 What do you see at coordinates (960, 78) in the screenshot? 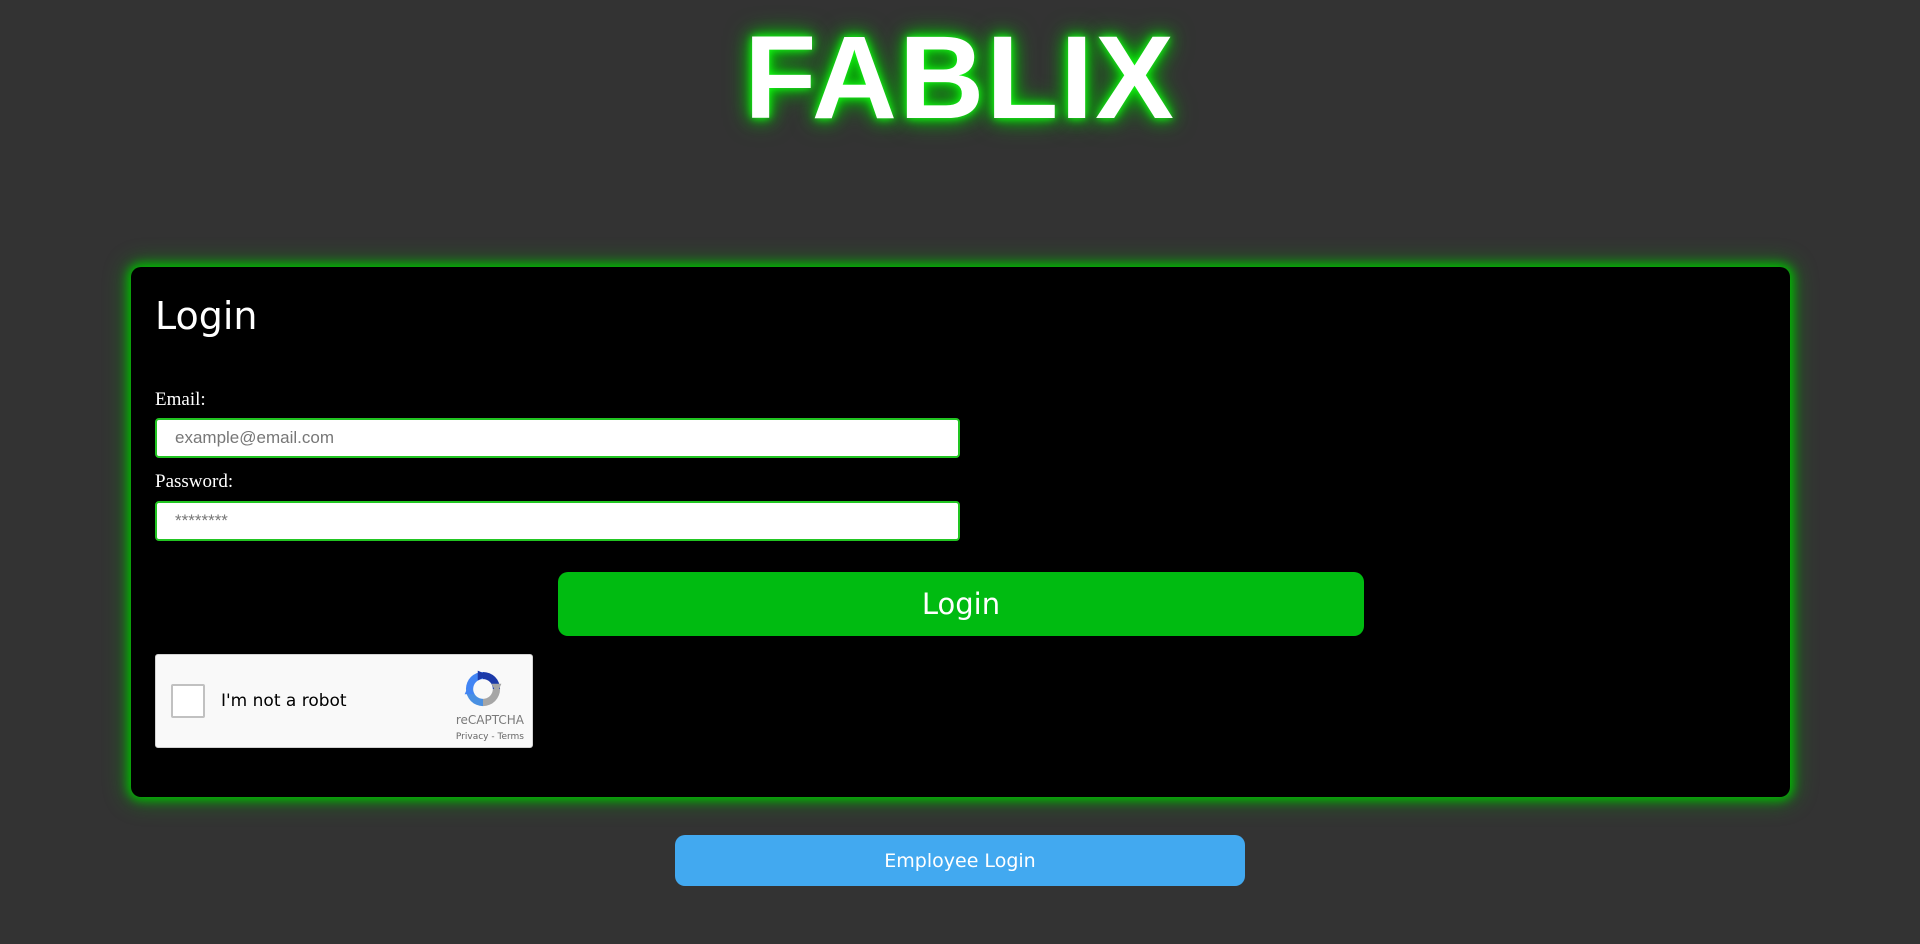
I see `site-logo-title: FABLIX` at bounding box center [960, 78].